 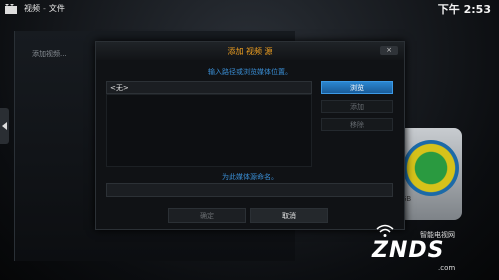 I want to click on clock: 下午 2:53, so click(x=464, y=9).